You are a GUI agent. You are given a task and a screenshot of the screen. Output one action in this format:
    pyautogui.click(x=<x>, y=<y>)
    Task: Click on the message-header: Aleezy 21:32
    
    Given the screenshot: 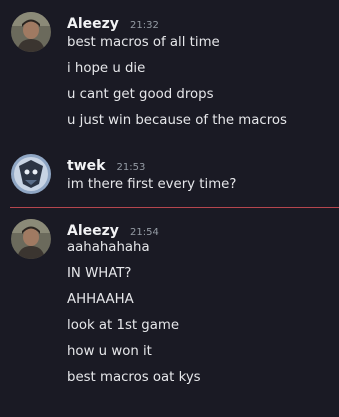 What is the action you would take?
    pyautogui.click(x=113, y=23)
    